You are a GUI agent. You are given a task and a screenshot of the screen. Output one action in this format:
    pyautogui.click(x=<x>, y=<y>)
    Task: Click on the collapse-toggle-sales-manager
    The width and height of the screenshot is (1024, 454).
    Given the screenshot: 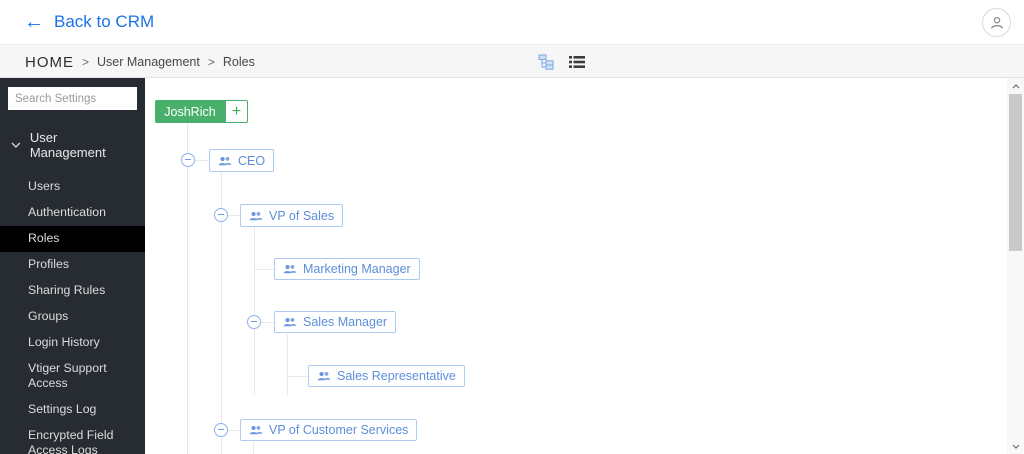 What is the action you would take?
    pyautogui.click(x=254, y=322)
    